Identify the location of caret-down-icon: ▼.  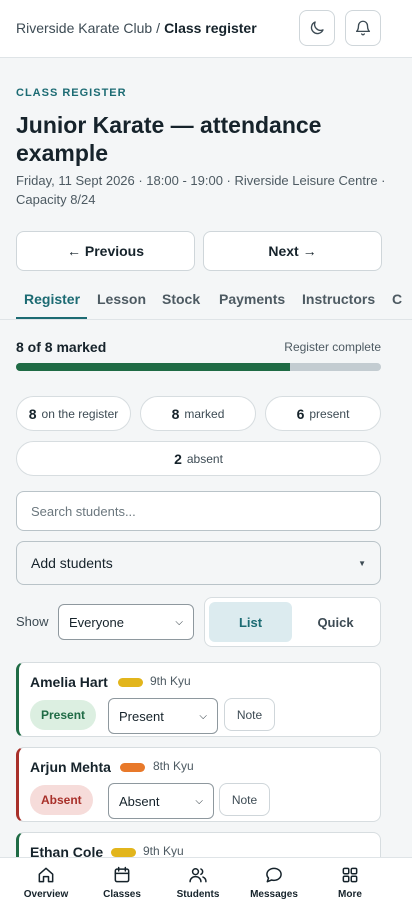
(362, 563).